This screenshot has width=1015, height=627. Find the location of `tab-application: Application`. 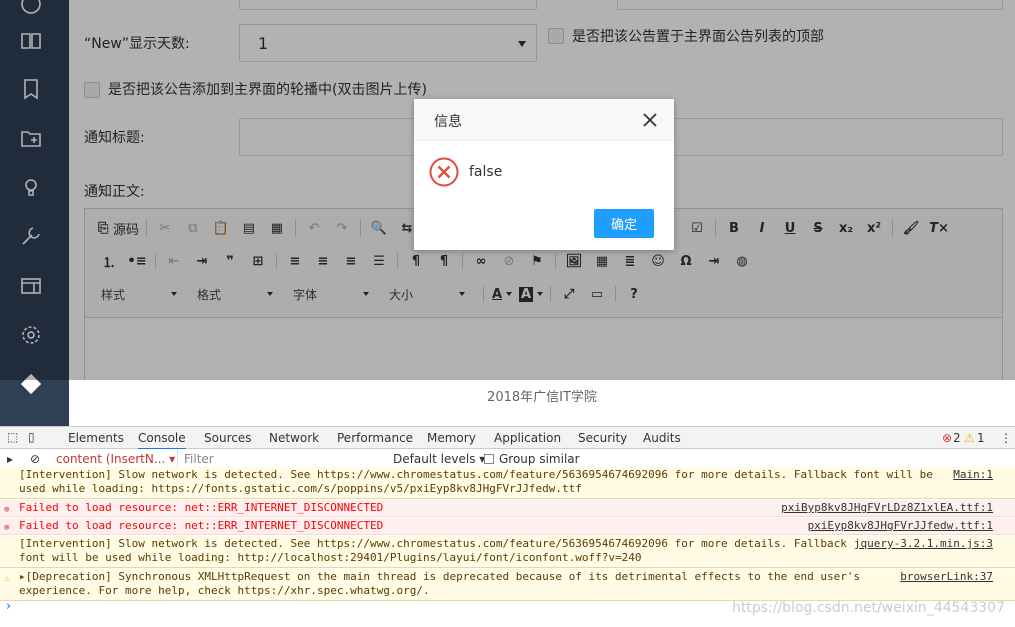

tab-application: Application is located at coordinates (527, 438).